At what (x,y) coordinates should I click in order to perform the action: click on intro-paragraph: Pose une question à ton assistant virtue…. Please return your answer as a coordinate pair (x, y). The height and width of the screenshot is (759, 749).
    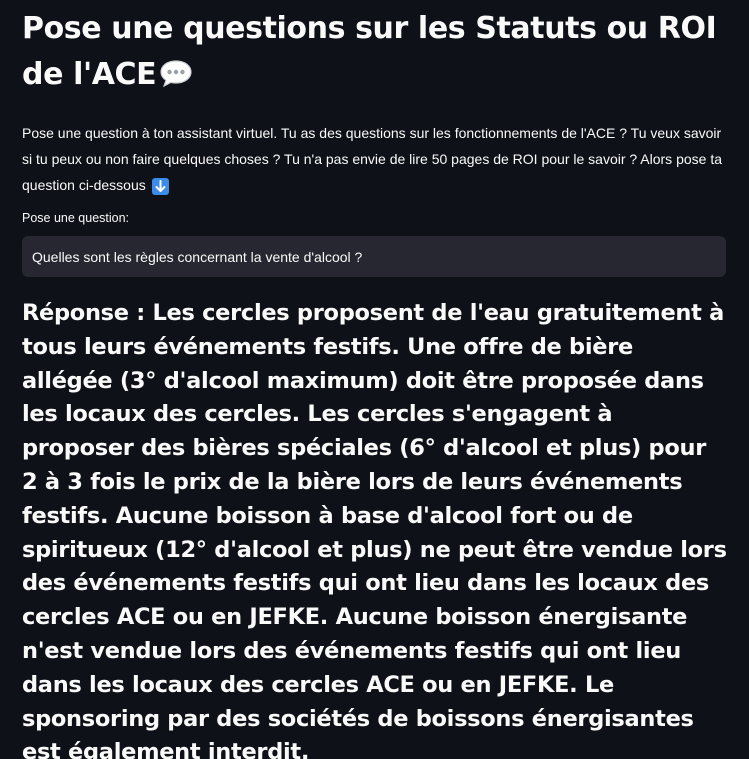
    Looking at the image, I should click on (374, 159).